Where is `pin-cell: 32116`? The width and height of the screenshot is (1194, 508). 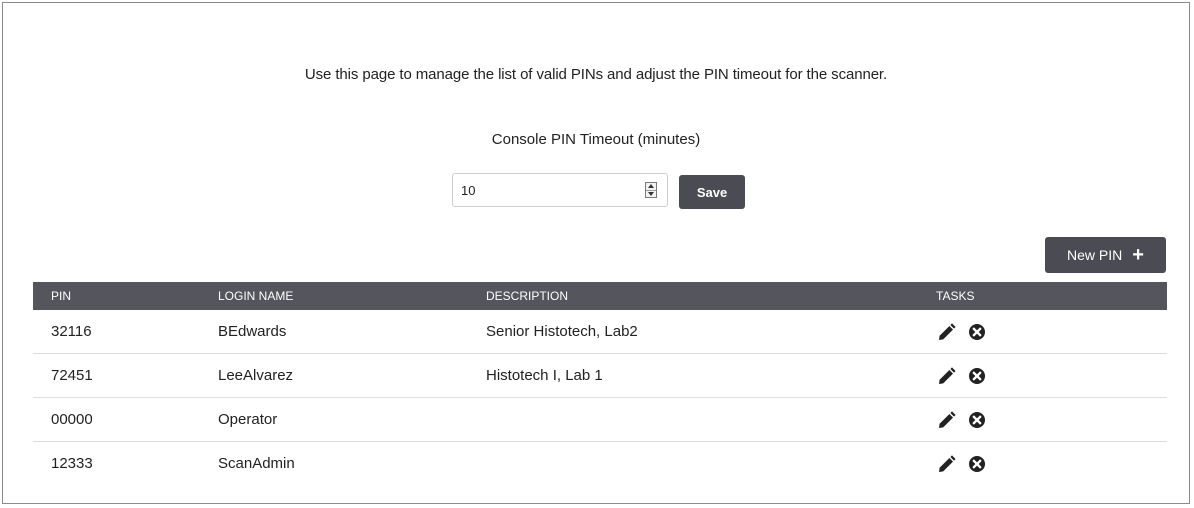 pin-cell: 32116 is located at coordinates (116, 332).